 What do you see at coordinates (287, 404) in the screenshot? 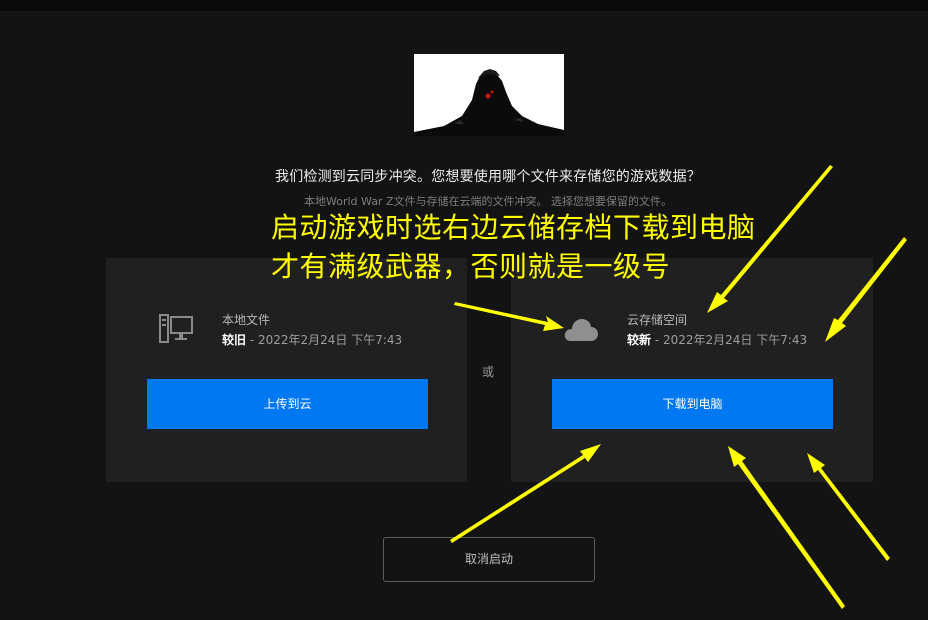
I see `upload-to-cloud-button: 上传到云` at bounding box center [287, 404].